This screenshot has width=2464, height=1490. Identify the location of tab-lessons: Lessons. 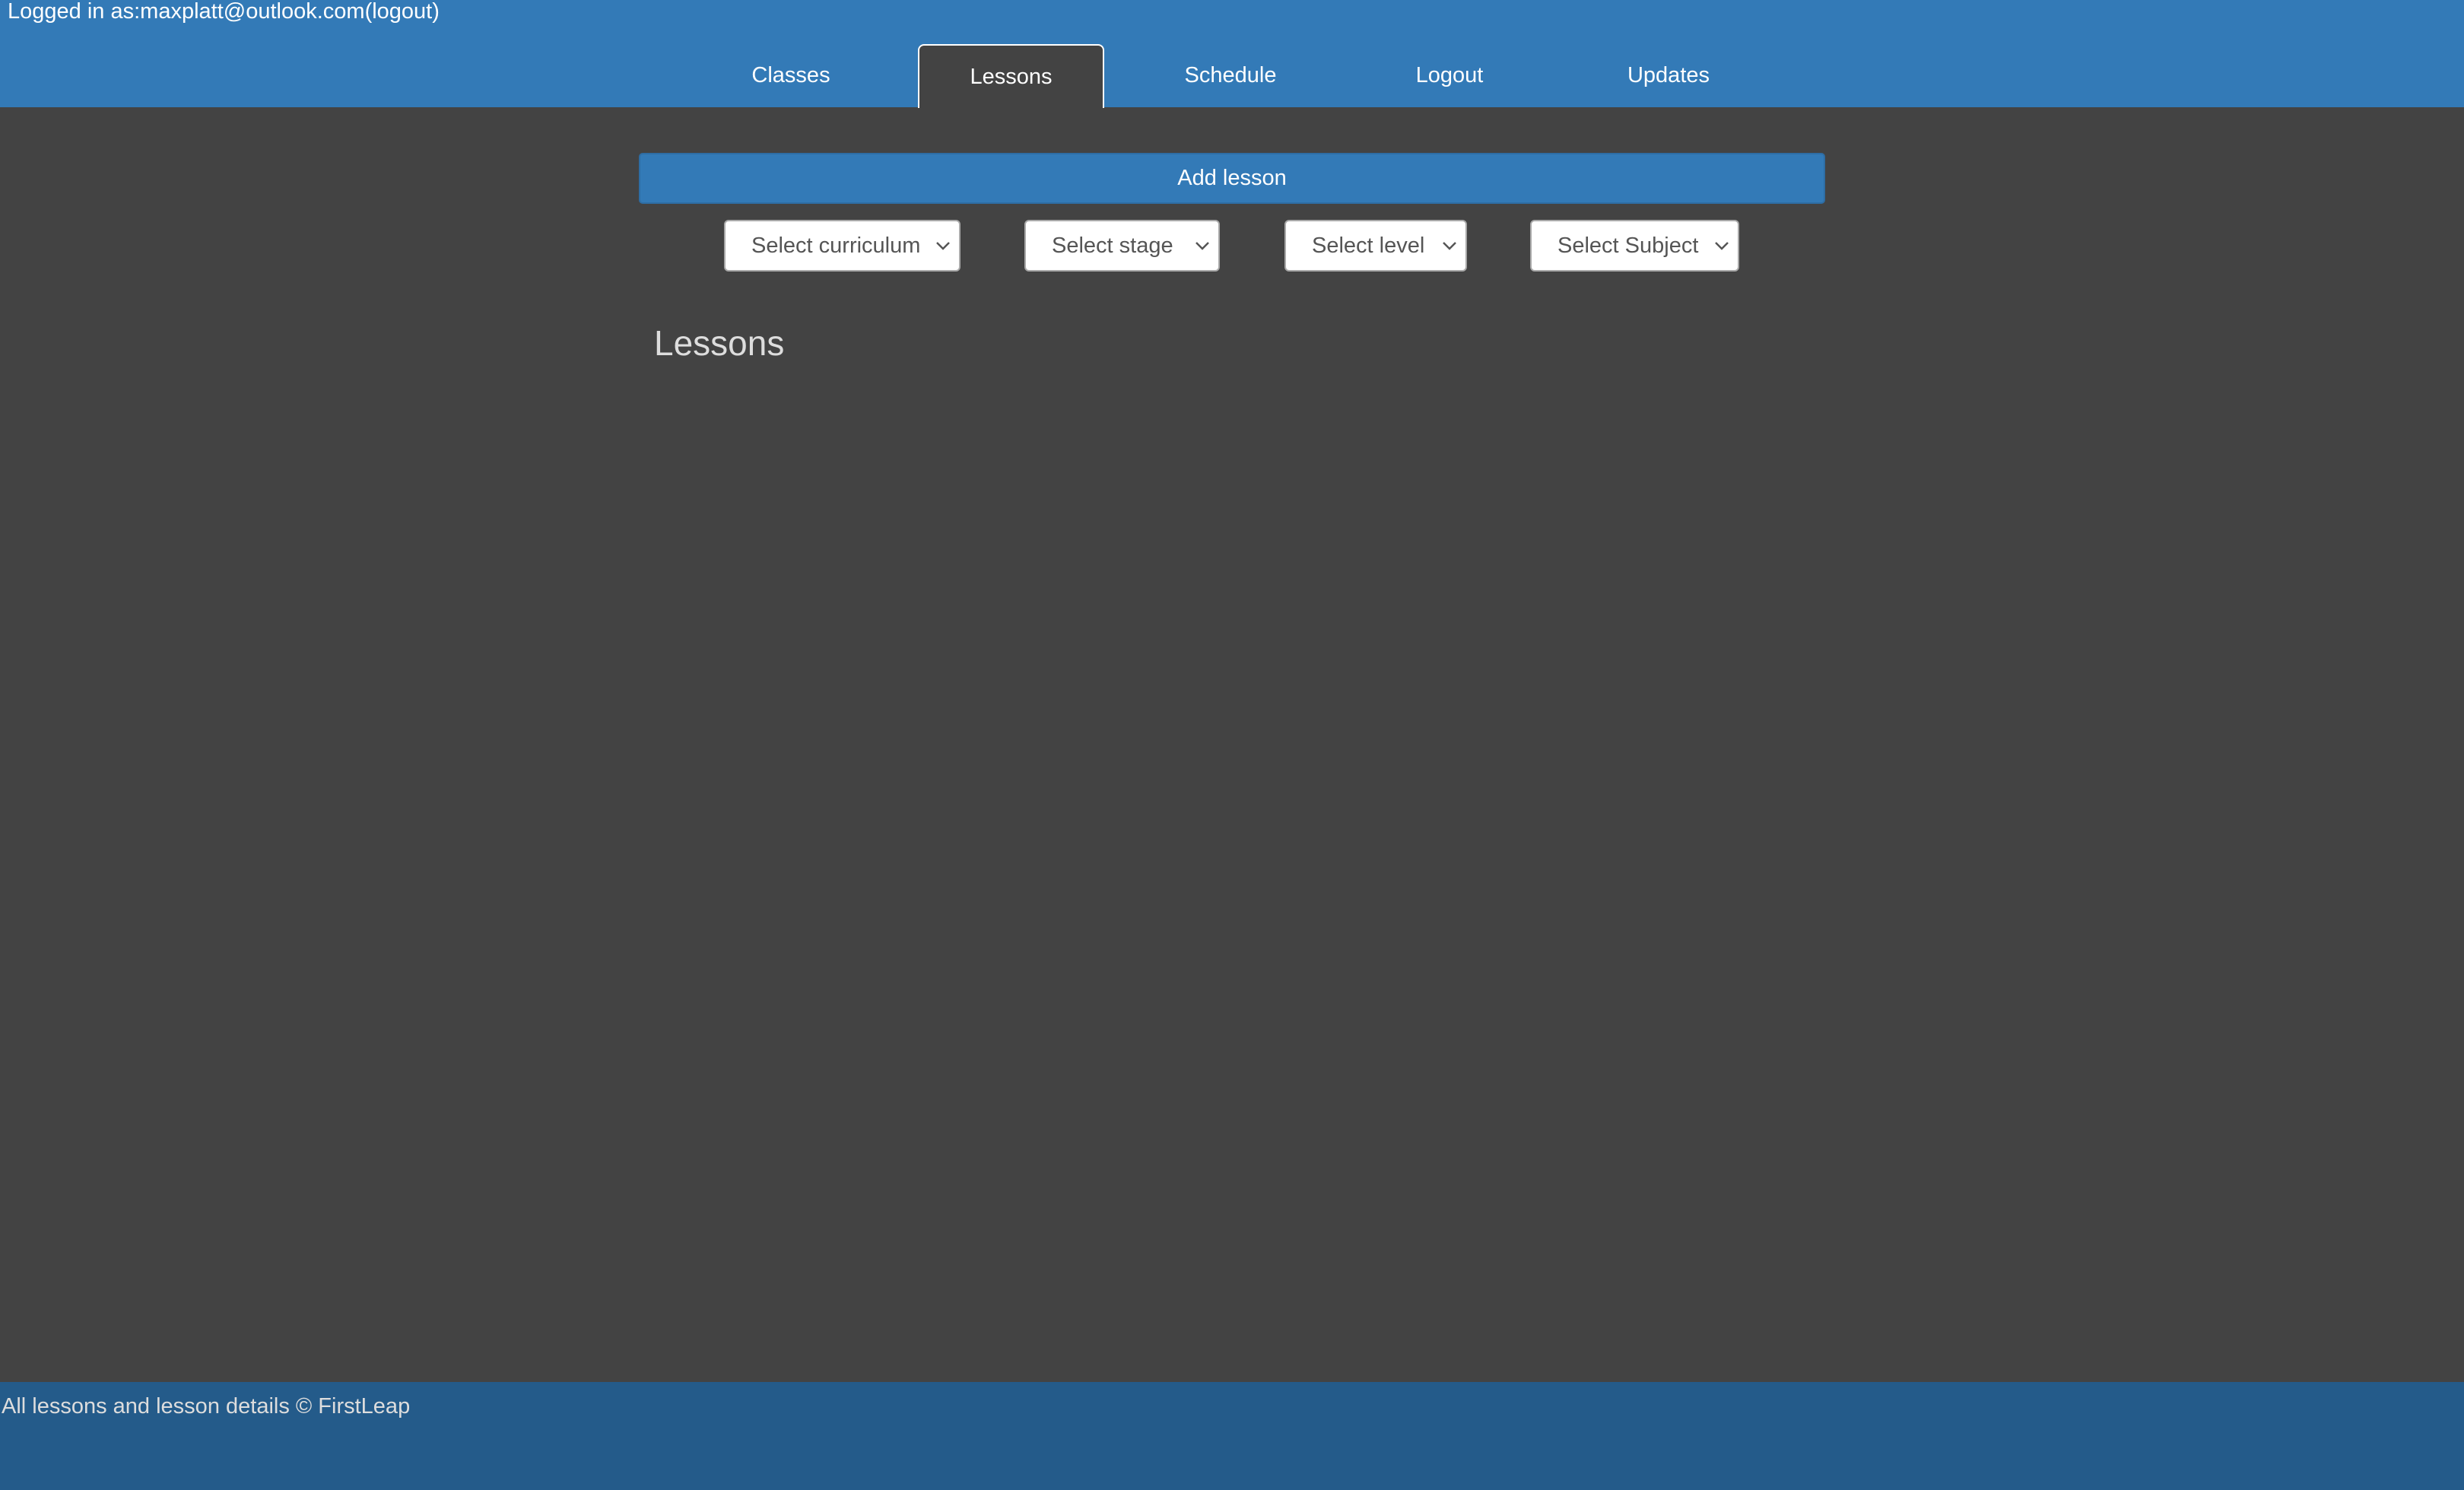
(1011, 76).